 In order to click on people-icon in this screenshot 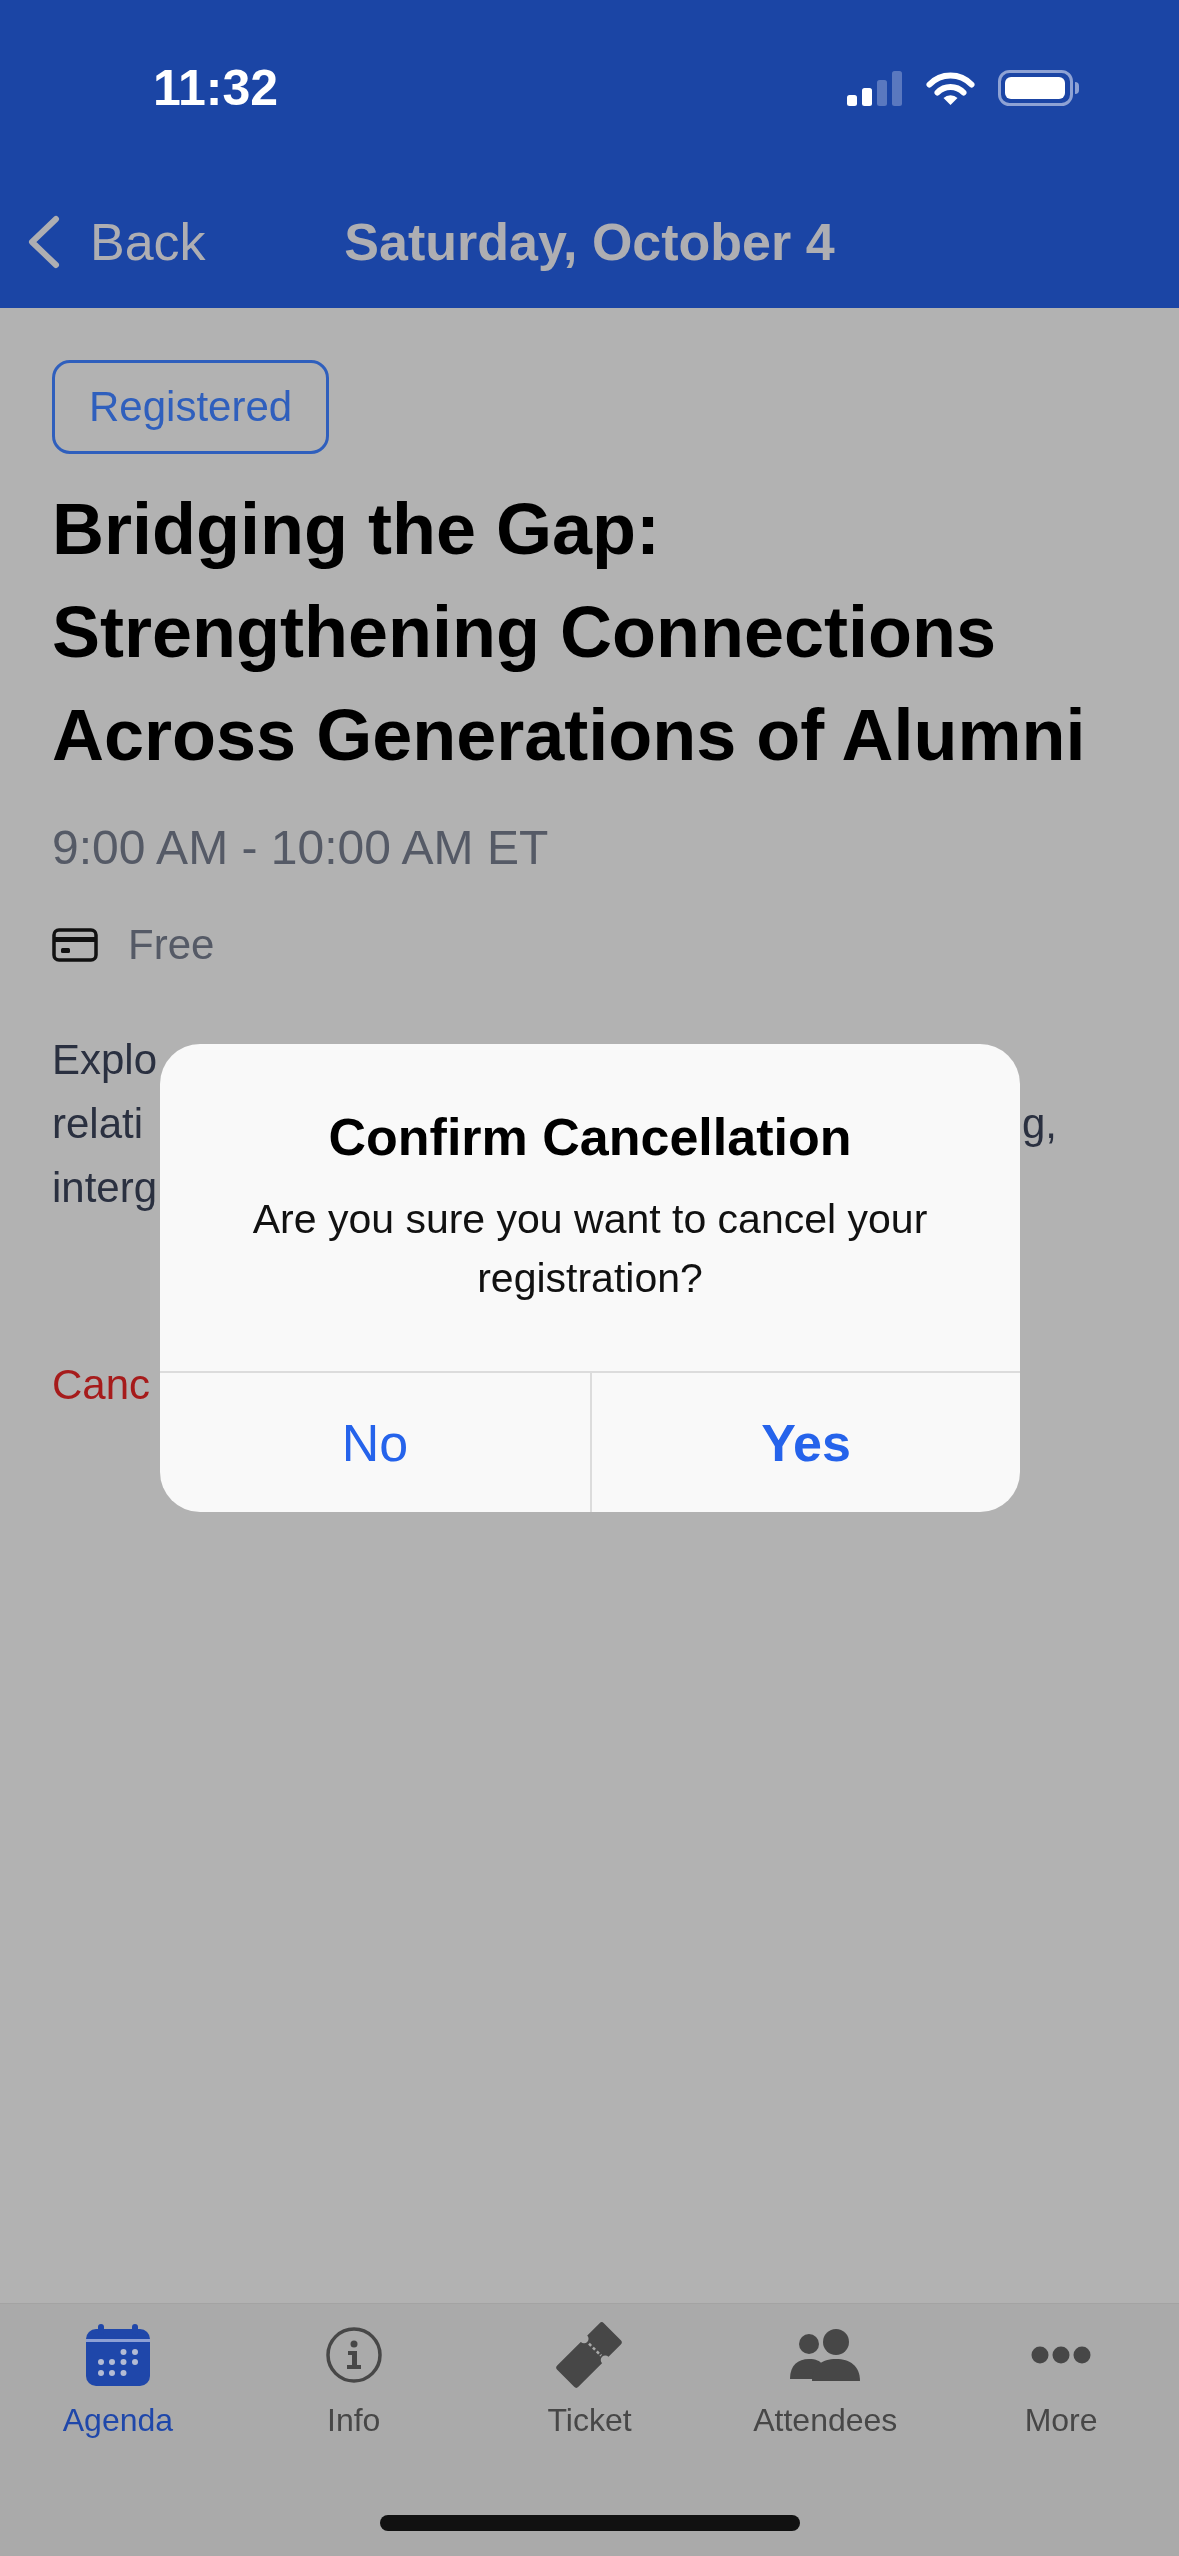, I will do `click(825, 2355)`.